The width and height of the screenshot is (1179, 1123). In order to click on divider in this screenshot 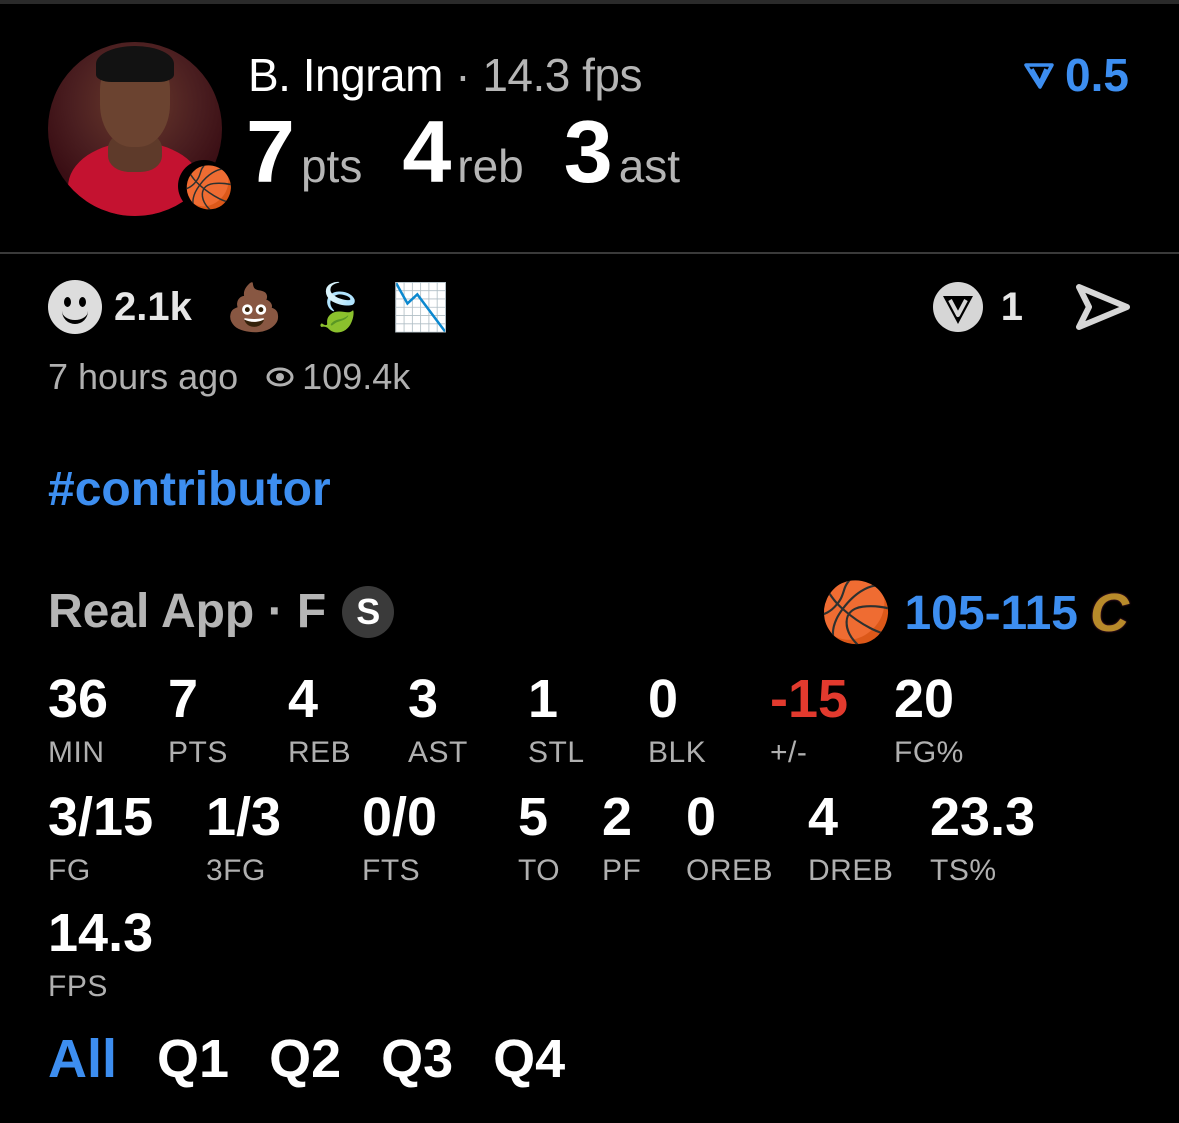, I will do `click(589, 253)`.